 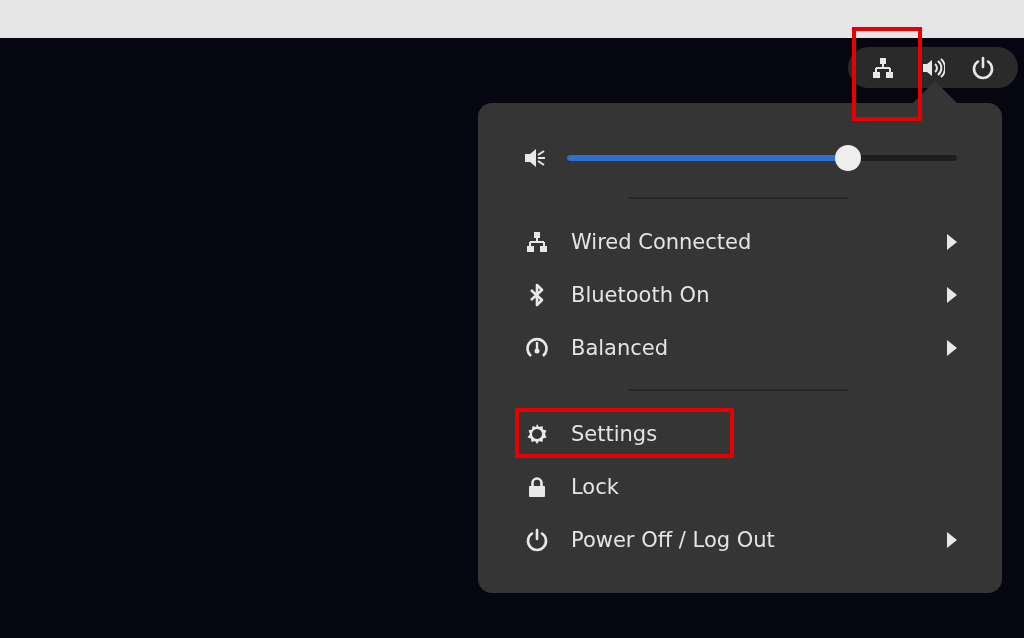 What do you see at coordinates (740, 433) in the screenshot?
I see `menu-item: Settings` at bounding box center [740, 433].